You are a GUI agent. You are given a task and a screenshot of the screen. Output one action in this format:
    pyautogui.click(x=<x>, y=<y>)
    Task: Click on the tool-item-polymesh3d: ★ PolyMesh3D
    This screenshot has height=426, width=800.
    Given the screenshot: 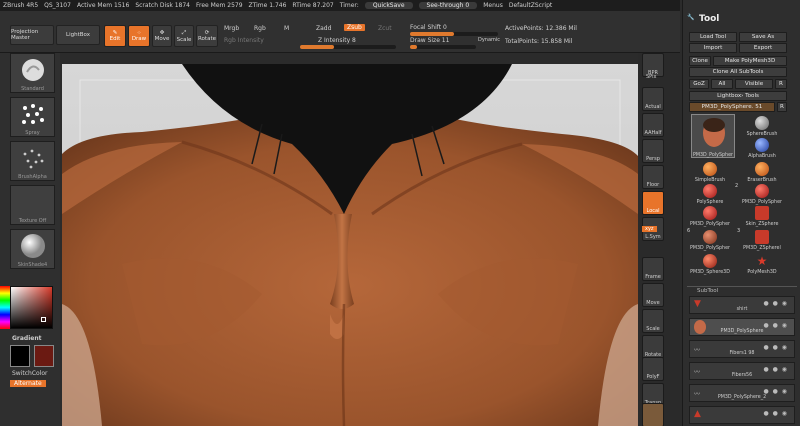 What is the action you would take?
    pyautogui.click(x=762, y=264)
    